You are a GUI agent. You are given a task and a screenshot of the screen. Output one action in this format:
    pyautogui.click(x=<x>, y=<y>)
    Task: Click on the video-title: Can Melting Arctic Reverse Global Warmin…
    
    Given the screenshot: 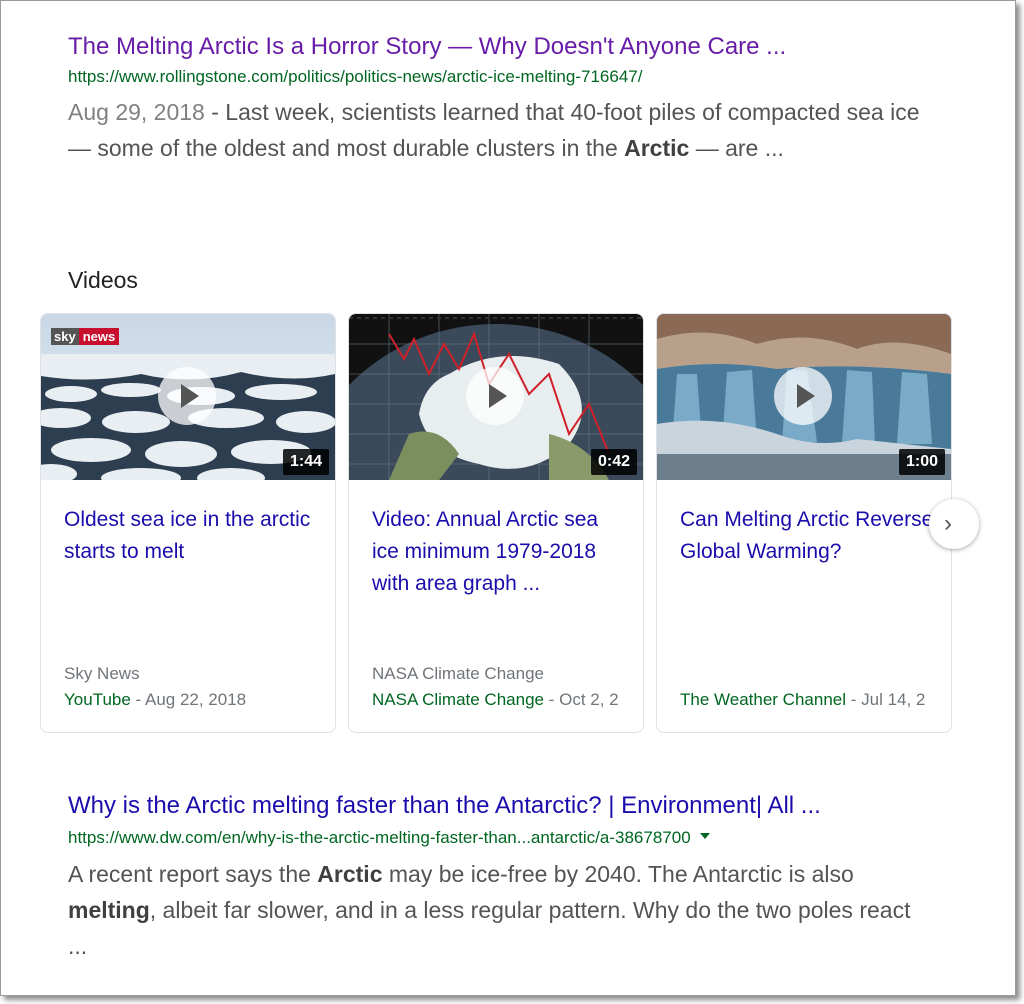 What is the action you would take?
    pyautogui.click(x=807, y=536)
    